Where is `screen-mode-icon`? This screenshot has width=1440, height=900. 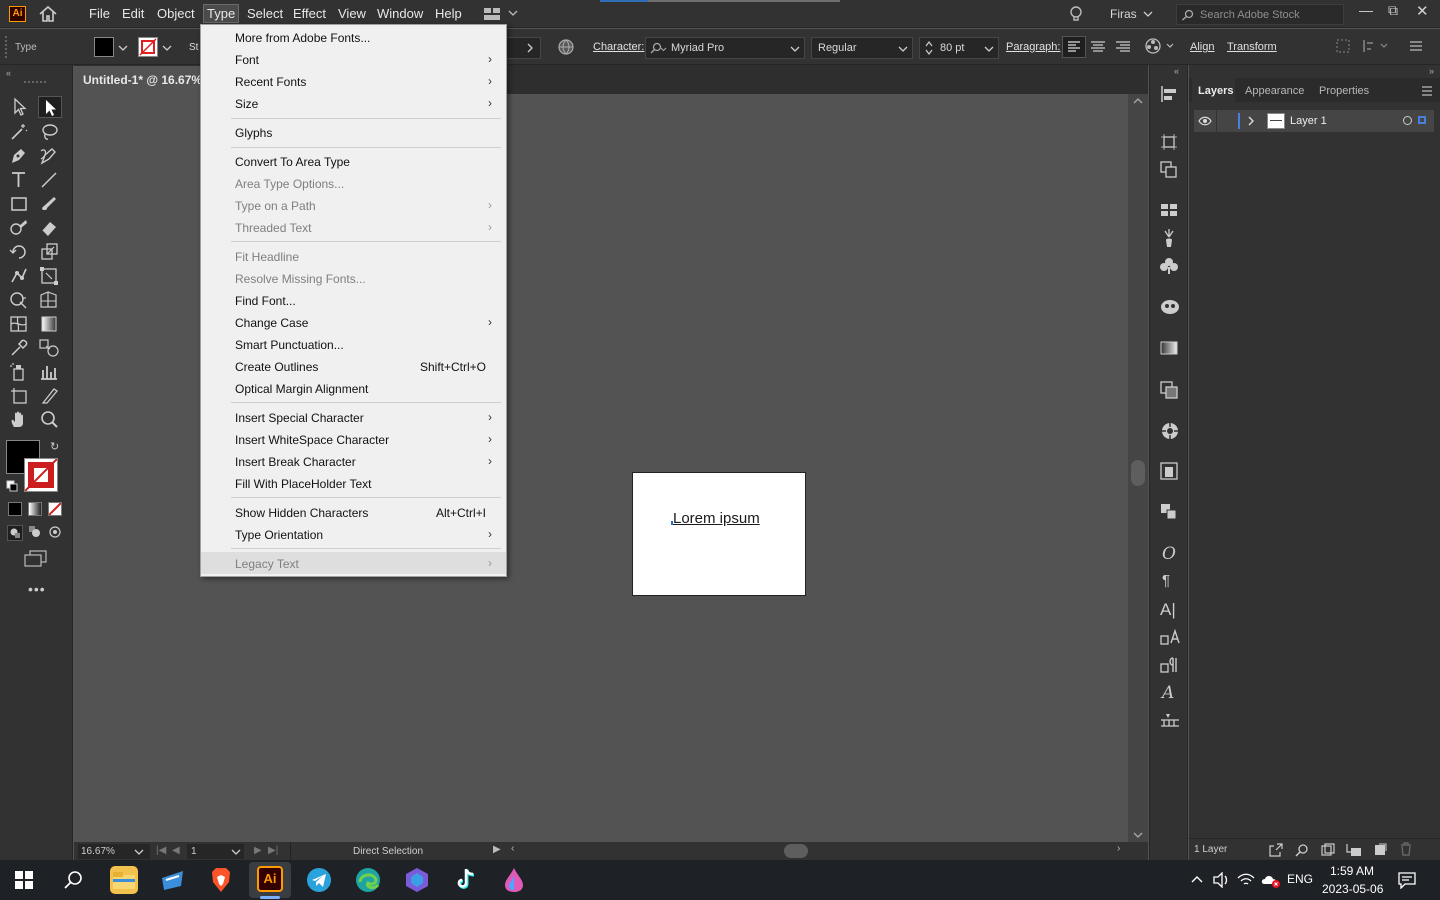 screen-mode-icon is located at coordinates (36, 559).